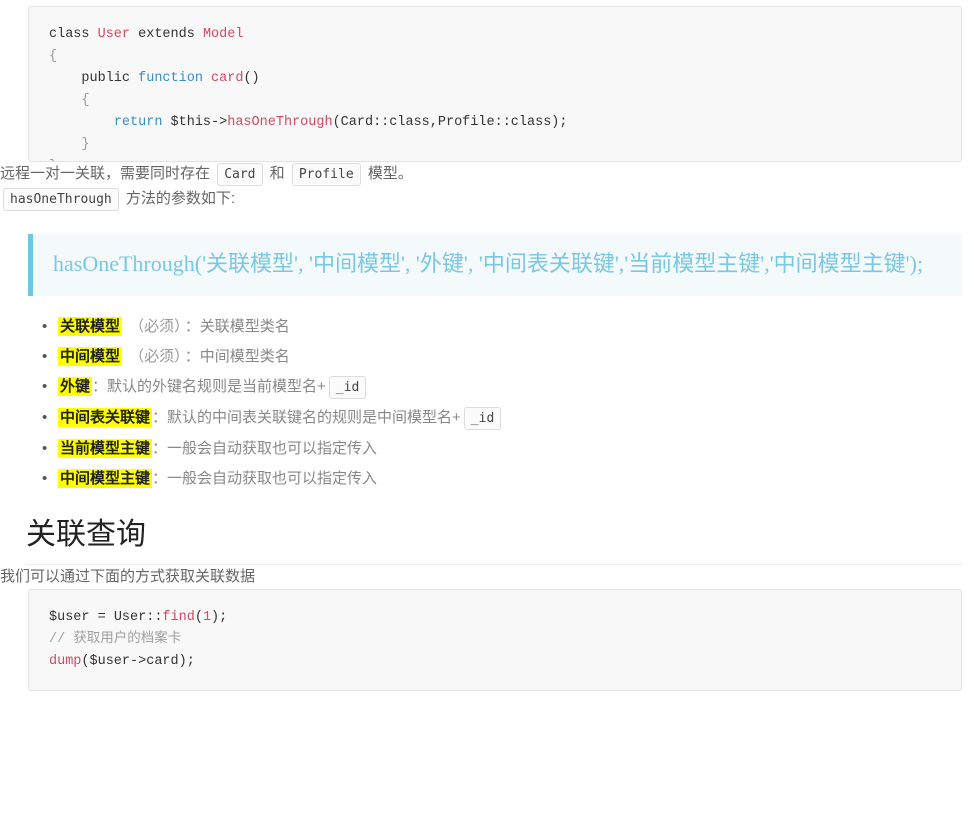  What do you see at coordinates (251, 78) in the screenshot?
I see `code-token: ()` at bounding box center [251, 78].